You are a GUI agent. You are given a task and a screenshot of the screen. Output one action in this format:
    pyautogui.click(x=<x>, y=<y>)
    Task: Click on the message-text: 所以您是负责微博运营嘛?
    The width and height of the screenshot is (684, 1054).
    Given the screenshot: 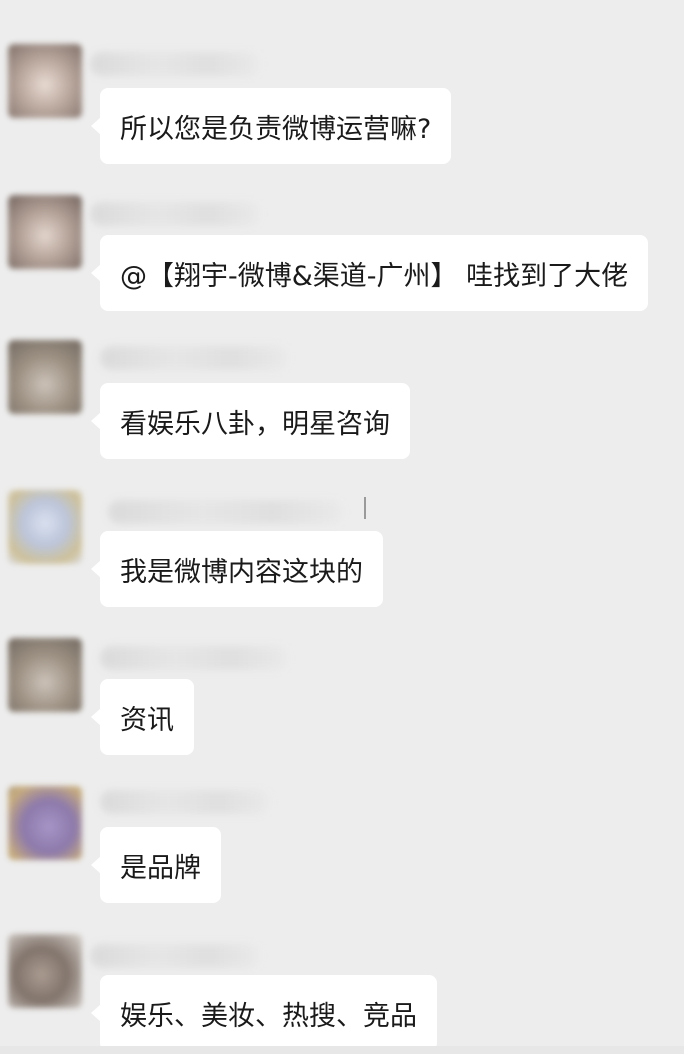 What is the action you would take?
    pyautogui.click(x=276, y=129)
    